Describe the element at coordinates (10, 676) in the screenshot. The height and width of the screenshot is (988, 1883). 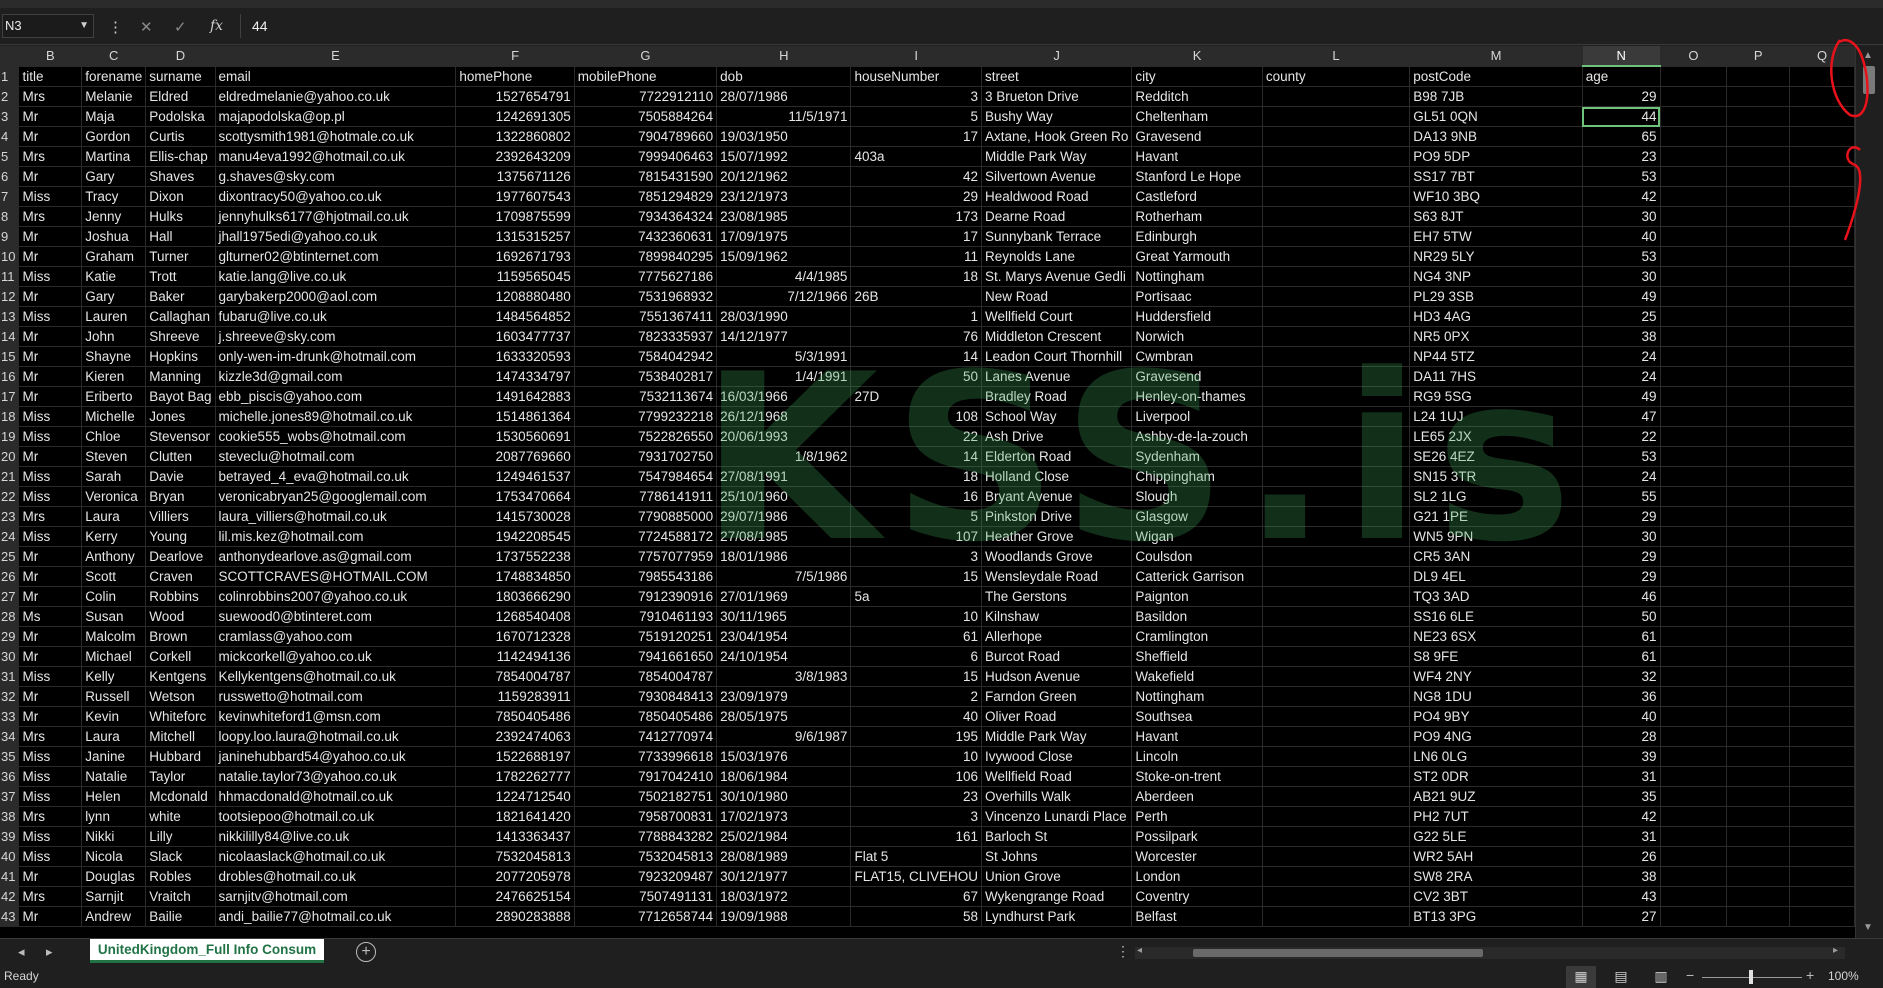
I see `row-header: 31` at that location.